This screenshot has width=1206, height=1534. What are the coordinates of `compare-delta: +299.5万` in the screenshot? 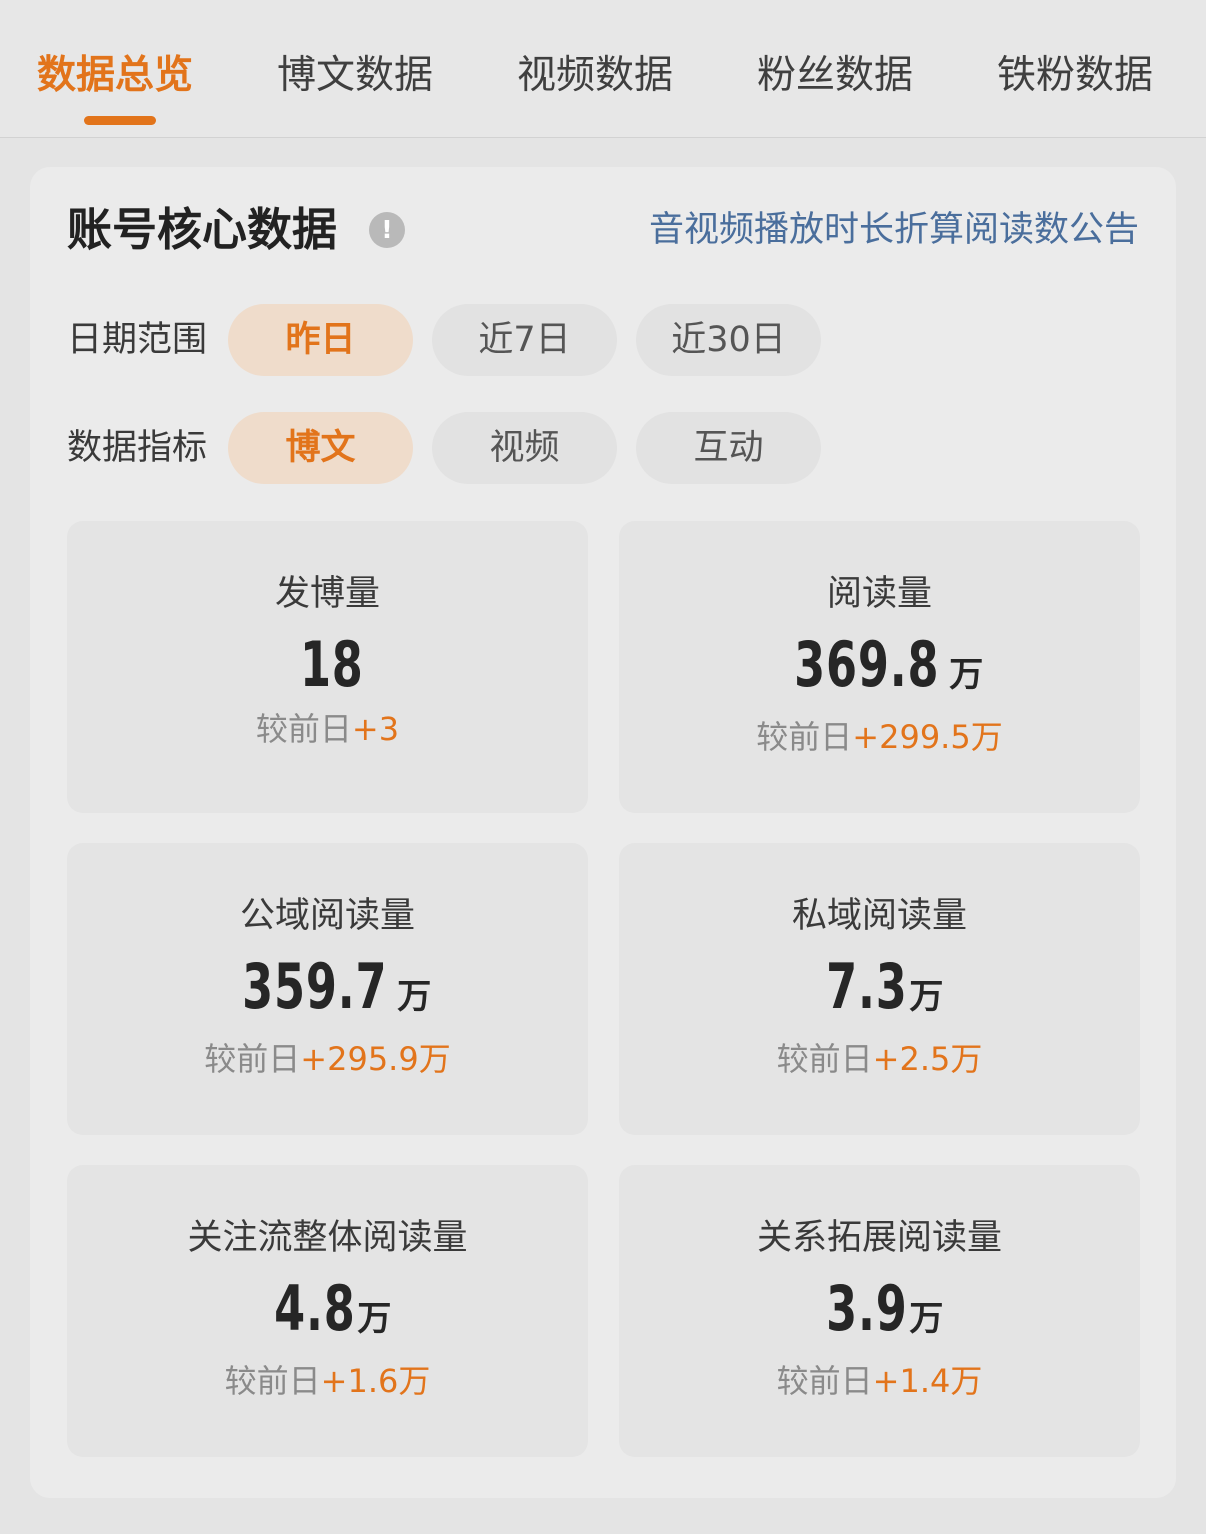 It's located at (927, 737).